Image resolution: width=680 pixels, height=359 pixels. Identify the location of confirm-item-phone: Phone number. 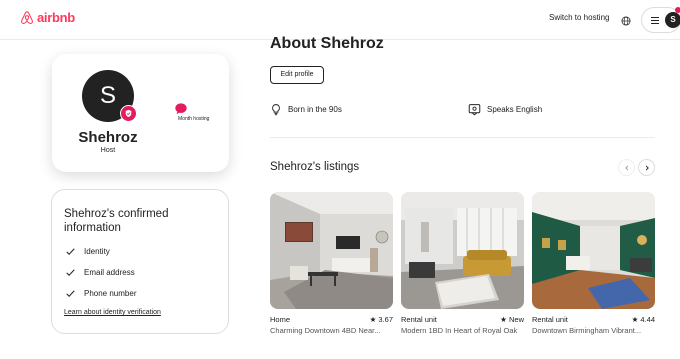
(100, 293).